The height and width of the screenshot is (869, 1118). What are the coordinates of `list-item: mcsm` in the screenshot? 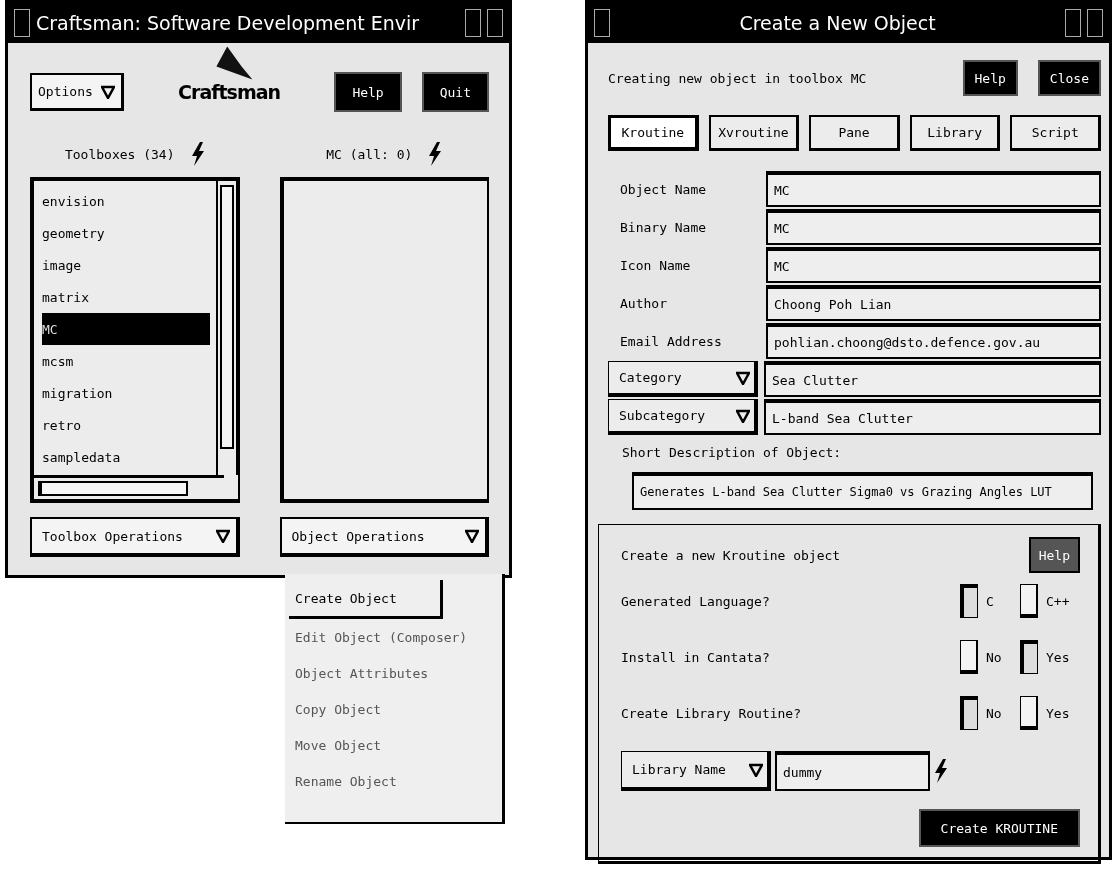 It's located at (126, 361).